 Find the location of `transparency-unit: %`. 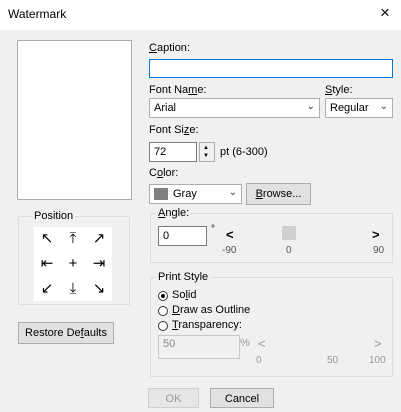

transparency-unit: % is located at coordinates (245, 343).